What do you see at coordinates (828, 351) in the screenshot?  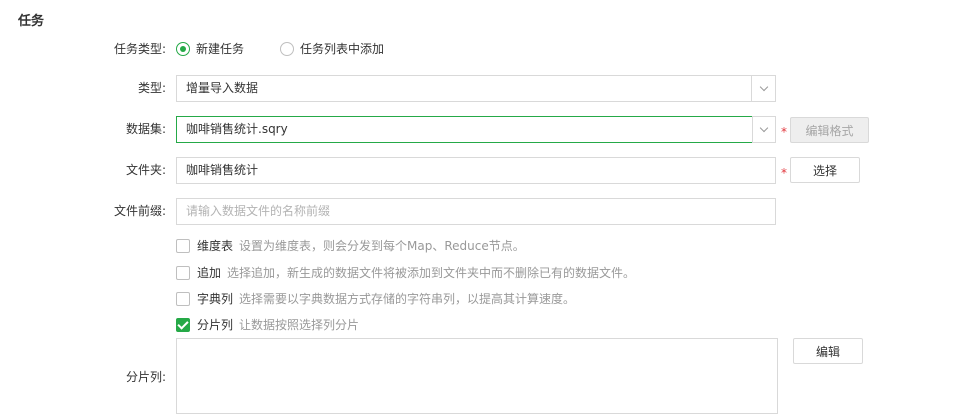 I see `edit-partition-button: 编辑` at bounding box center [828, 351].